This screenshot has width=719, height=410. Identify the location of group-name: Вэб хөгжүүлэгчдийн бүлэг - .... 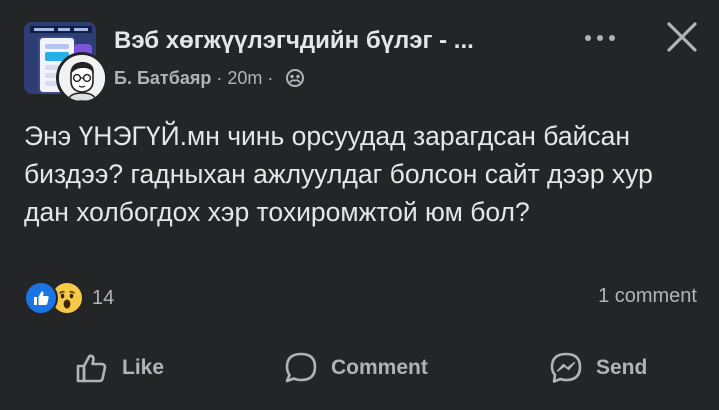
(334, 41).